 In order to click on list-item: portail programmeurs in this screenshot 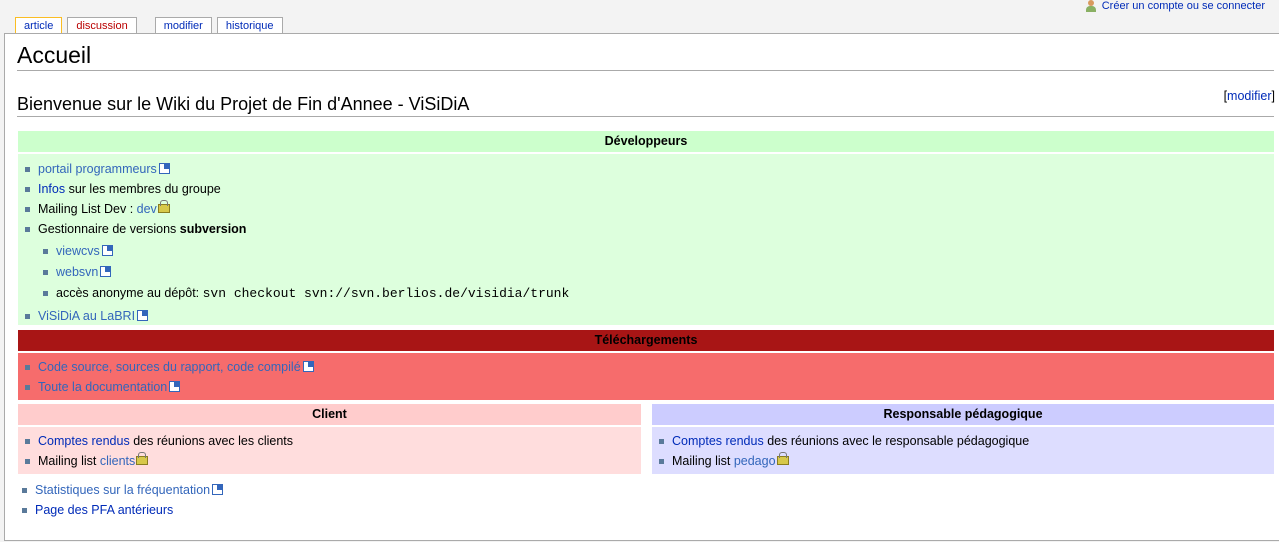, I will do `click(649, 169)`.